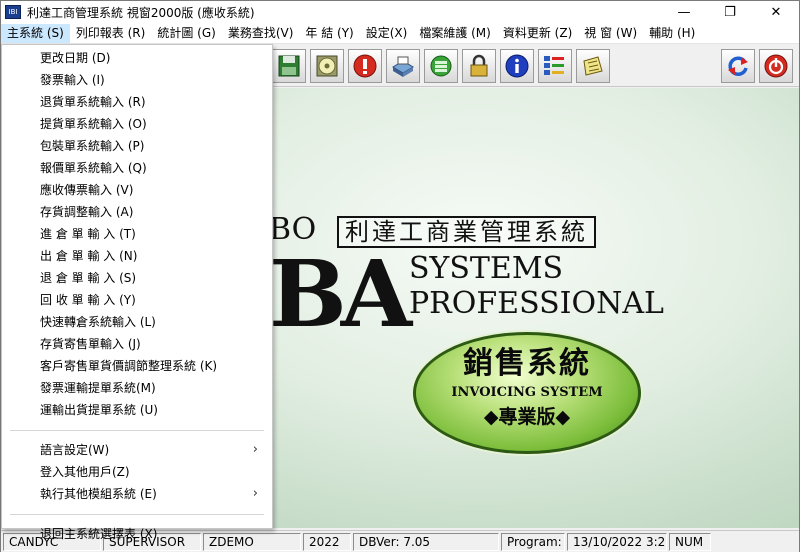 This screenshot has height=552, width=800. I want to click on status-db-version: DBVer: 7.05, so click(426, 541).